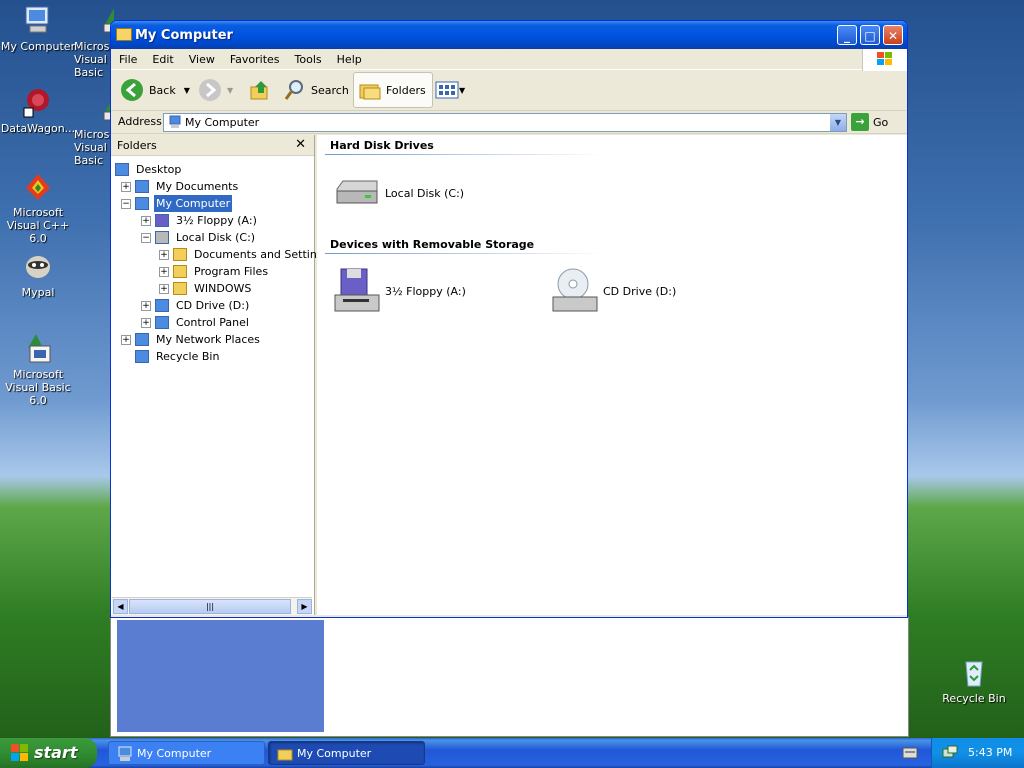  Describe the element at coordinates (212, 356) in the screenshot. I see `tree-item: Recycle Bin` at that location.